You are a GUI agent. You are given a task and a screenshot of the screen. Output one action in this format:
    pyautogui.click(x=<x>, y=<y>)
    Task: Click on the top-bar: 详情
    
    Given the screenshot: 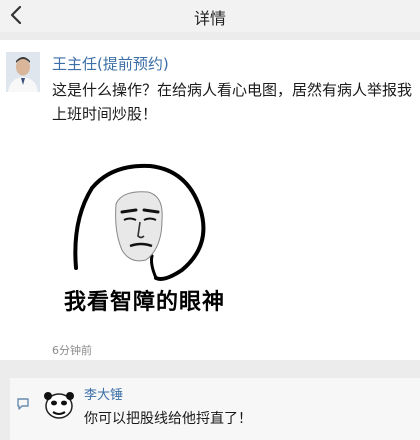 What is the action you would take?
    pyautogui.click(x=210, y=16)
    